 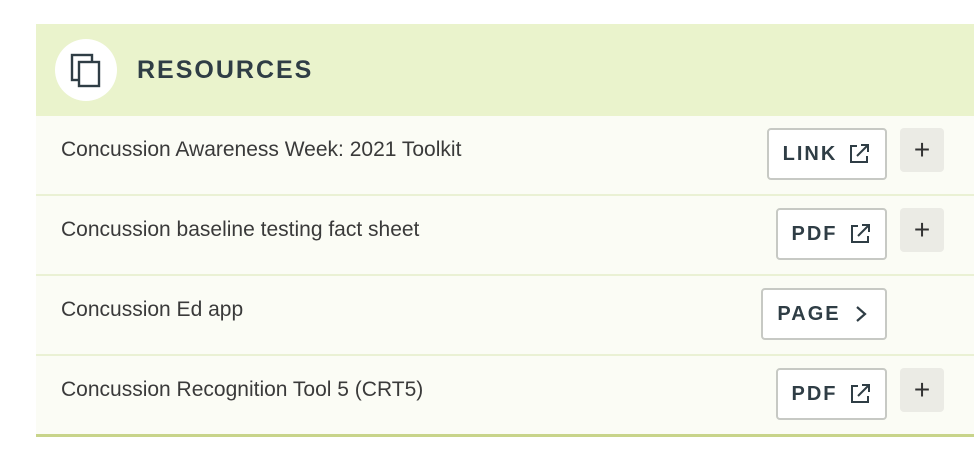 I want to click on badge-label: LINK, so click(x=810, y=153).